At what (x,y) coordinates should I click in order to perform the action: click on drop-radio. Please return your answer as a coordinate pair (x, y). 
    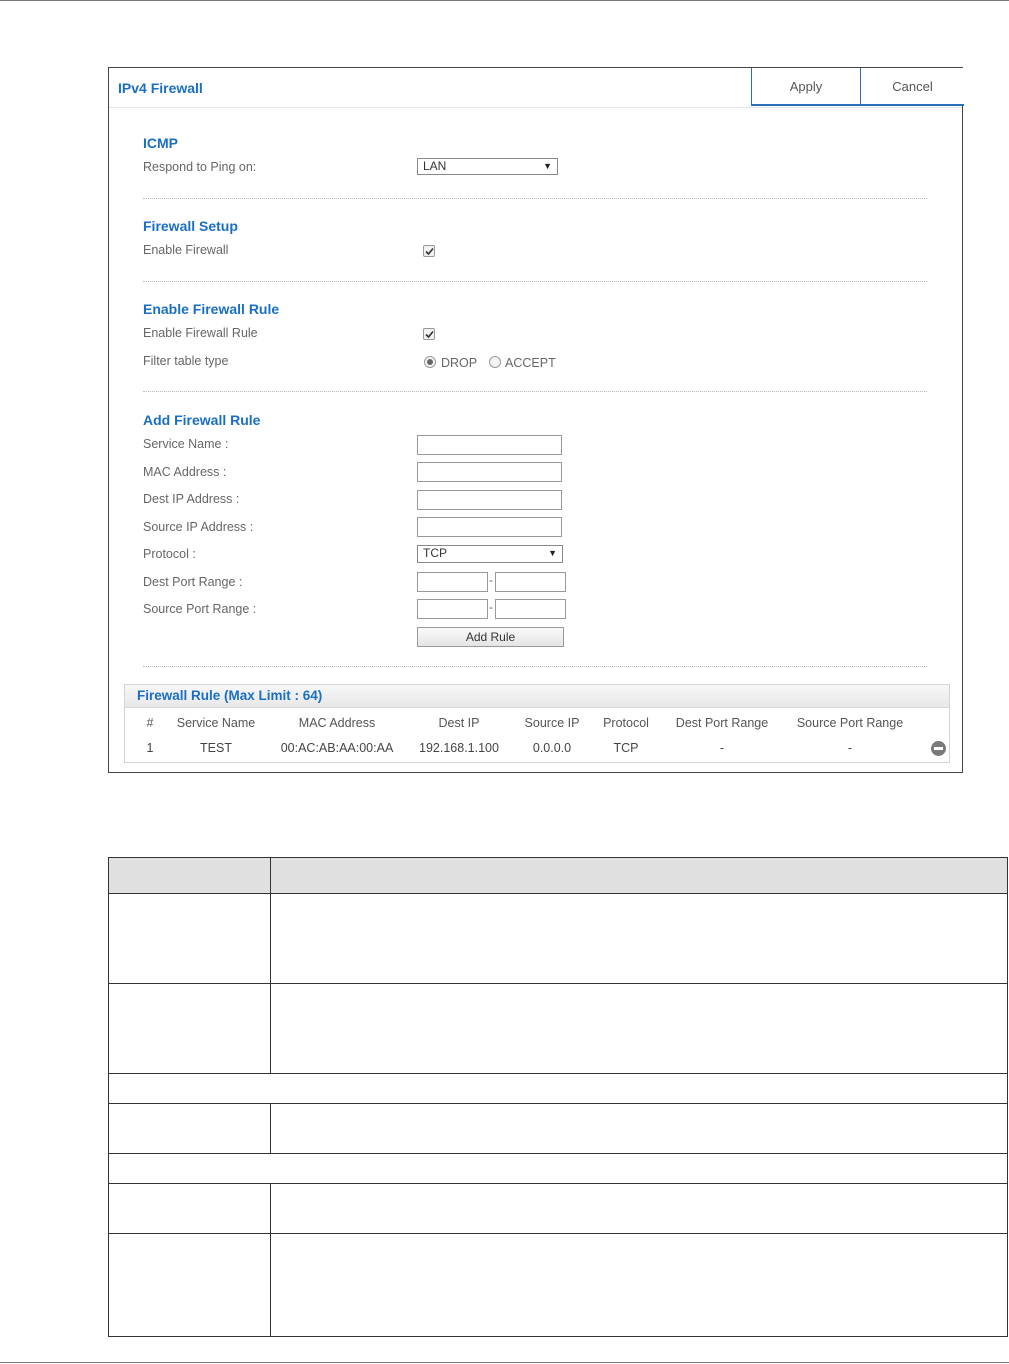
    Looking at the image, I should click on (430, 362).